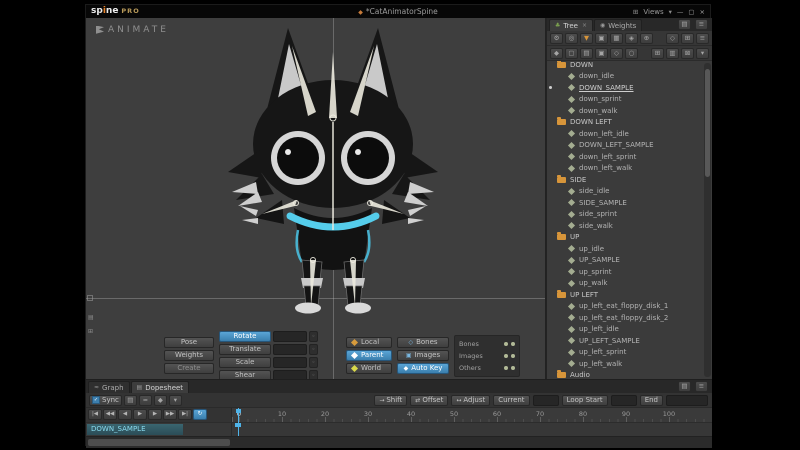 This screenshot has height=450, width=800. Describe the element at coordinates (629, 203) in the screenshot. I see `tree-item-side-sample: SIDE_SAMPLE` at that location.